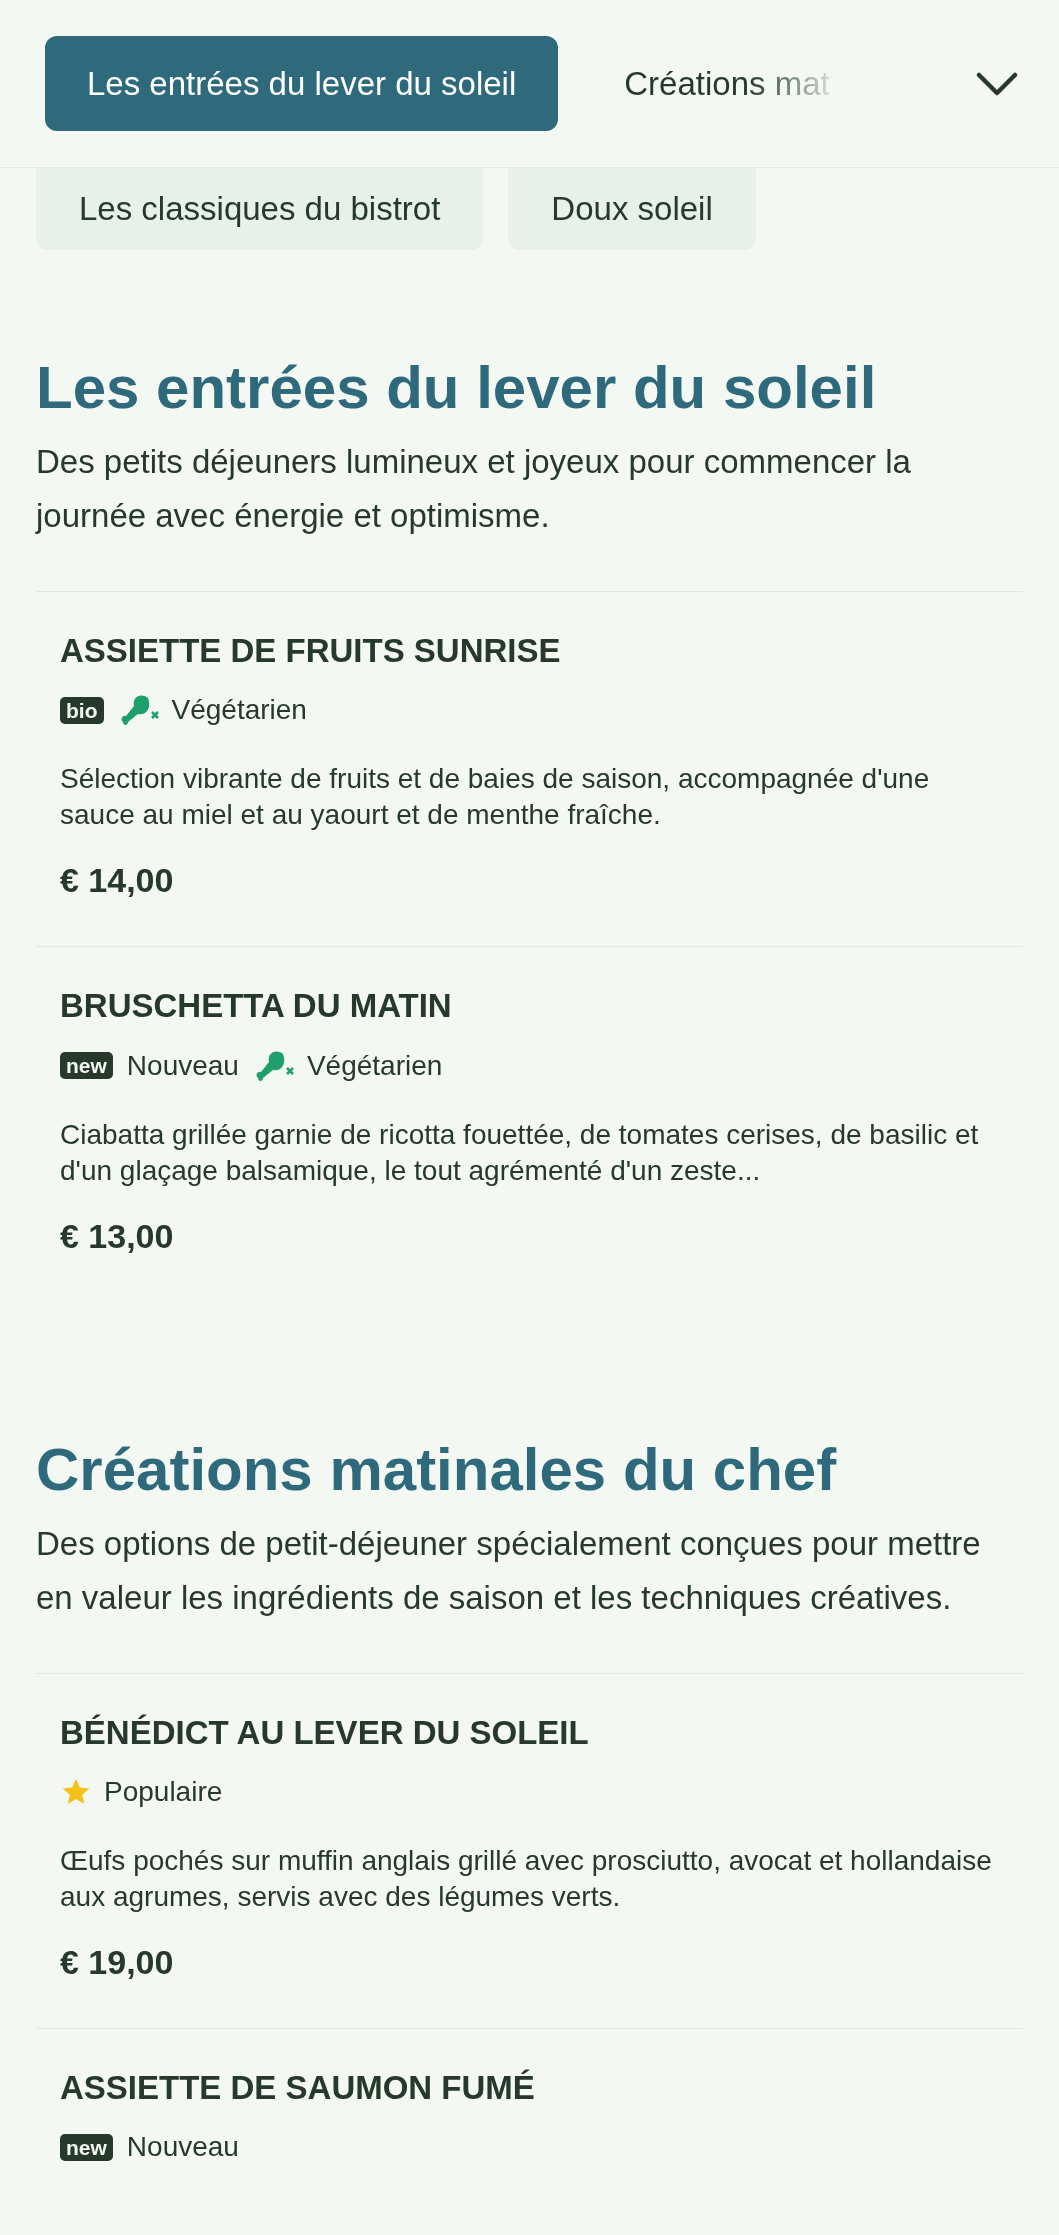 This screenshot has height=2235, width=1059. What do you see at coordinates (495, 797) in the screenshot?
I see `item-description: Sélection vibrante de fruits et de baies de saison, accompagnée d'une sauce au miel et au yaourt et de menthe fraîche.` at bounding box center [495, 797].